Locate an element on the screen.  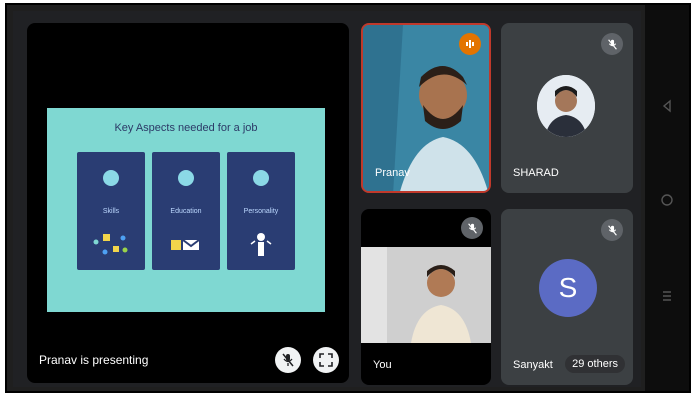
home-icon is located at coordinates (667, 201).